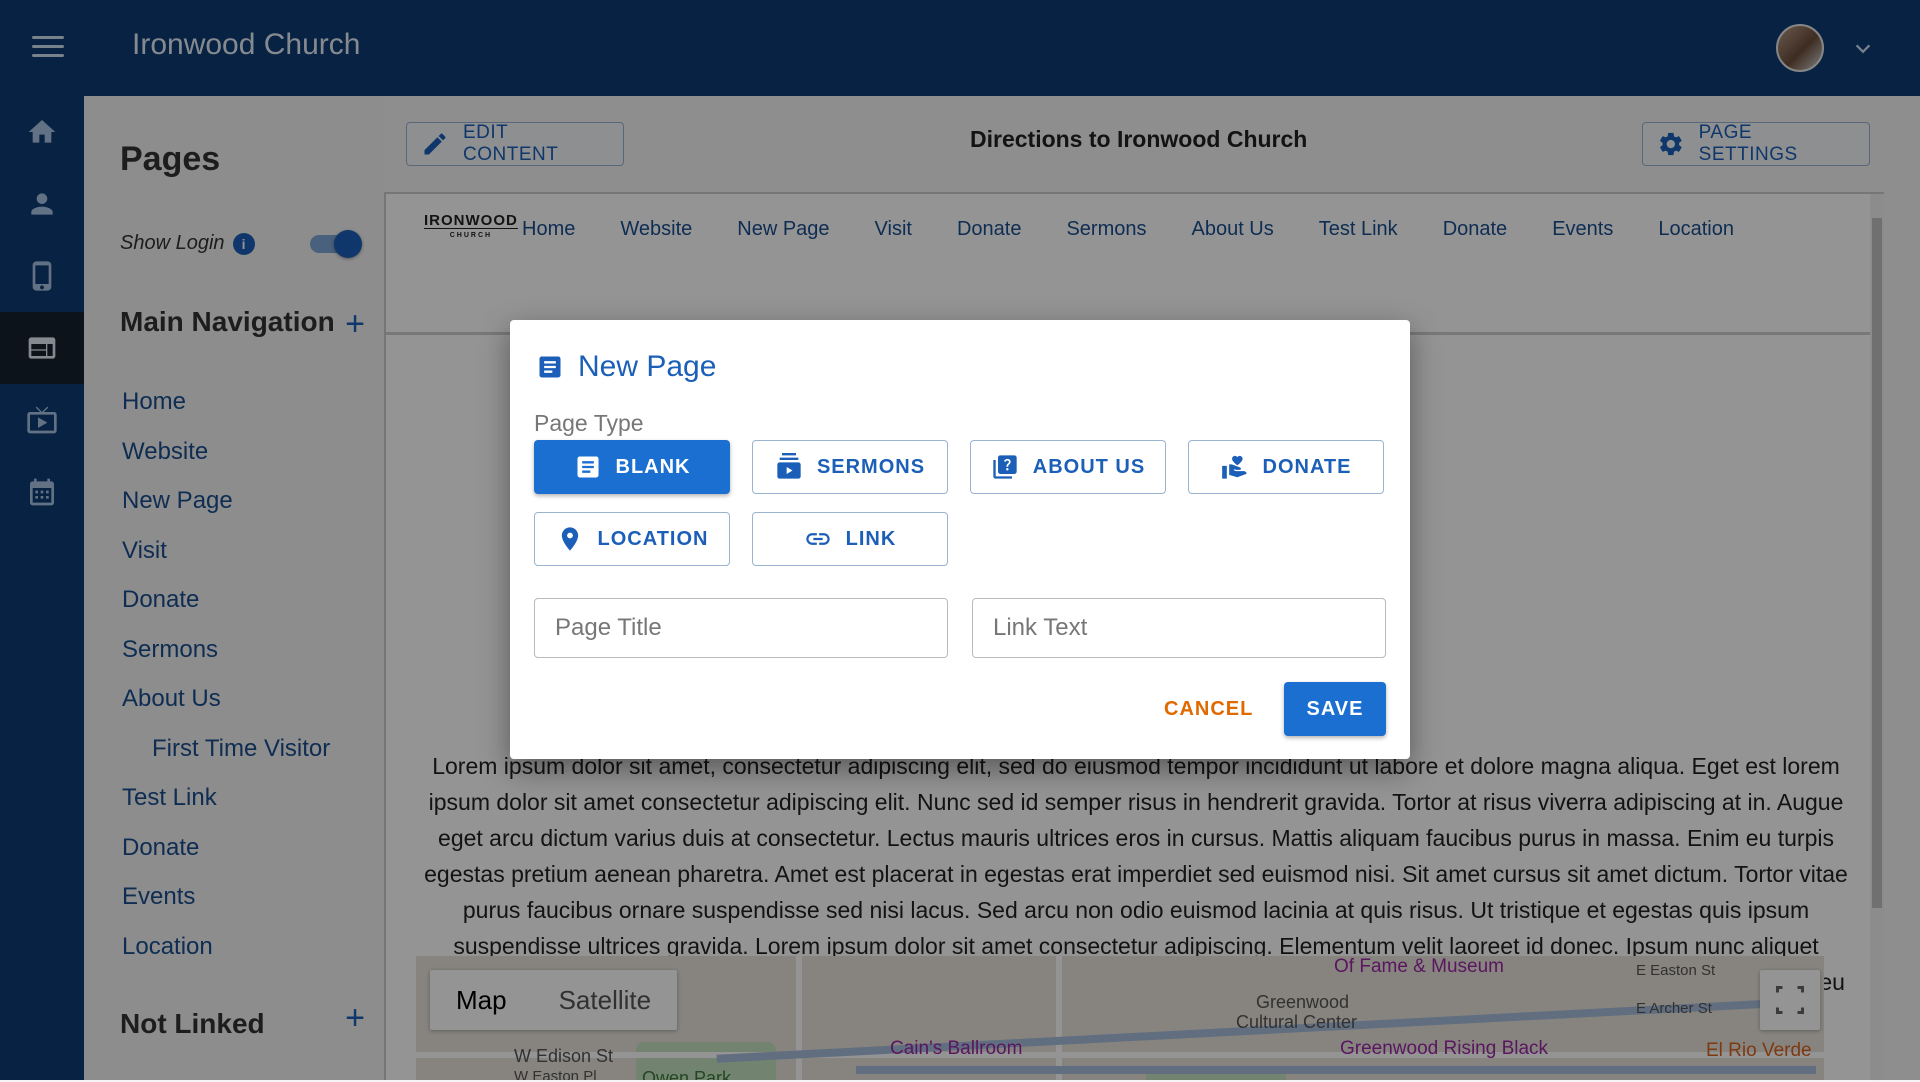  Describe the element at coordinates (1005, 467) in the screenshot. I see `question-book-icon` at that location.